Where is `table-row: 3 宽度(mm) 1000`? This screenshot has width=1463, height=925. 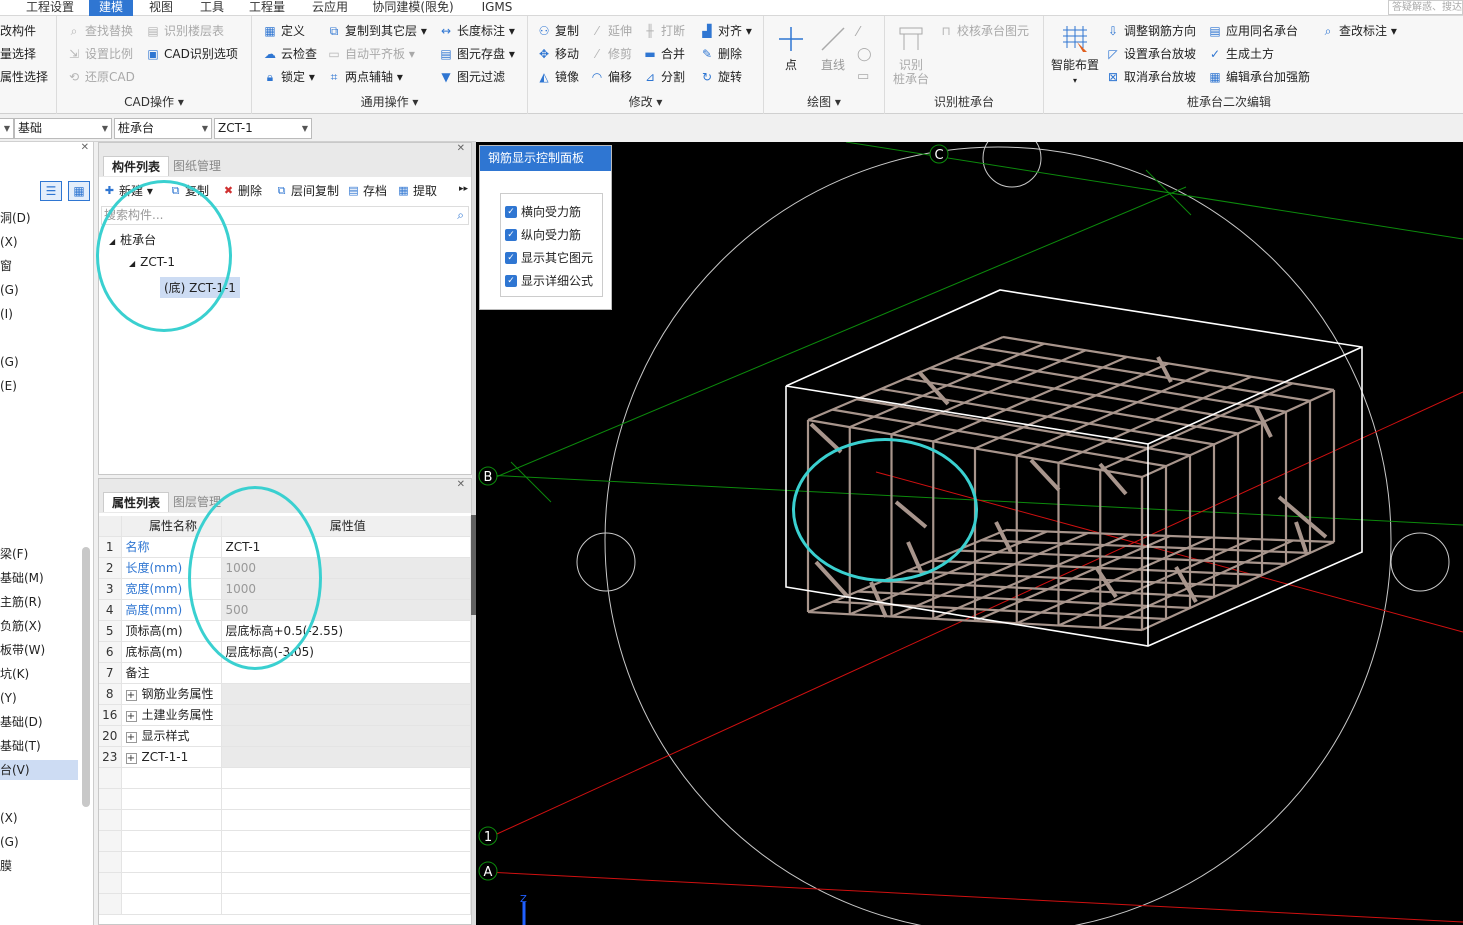 table-row: 3 宽度(mm) 1000 is located at coordinates (285, 589).